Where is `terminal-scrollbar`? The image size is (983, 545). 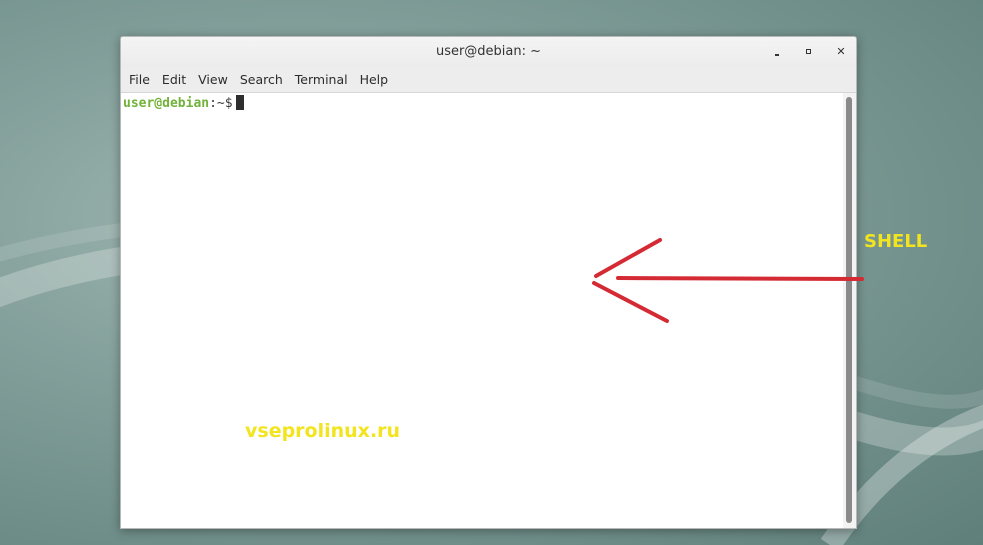 terminal-scrollbar is located at coordinates (849, 310).